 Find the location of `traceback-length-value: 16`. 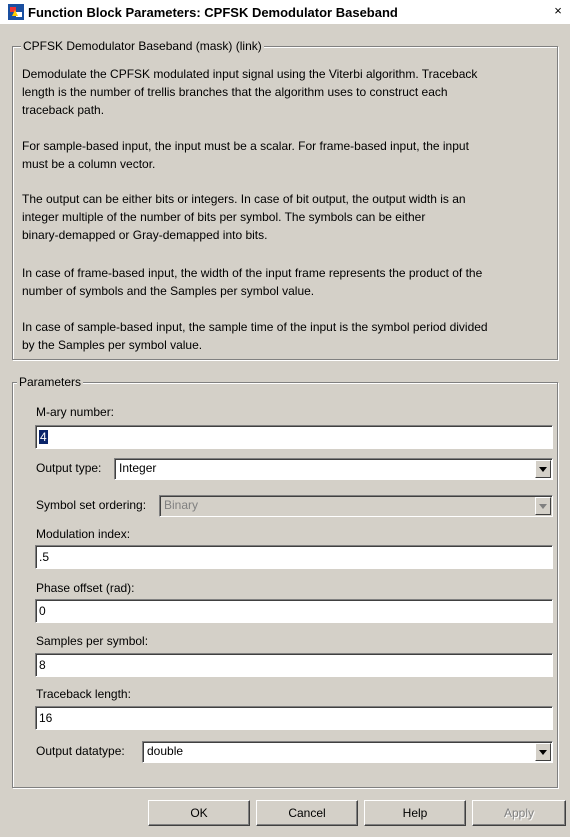

traceback-length-value: 16 is located at coordinates (46, 718).